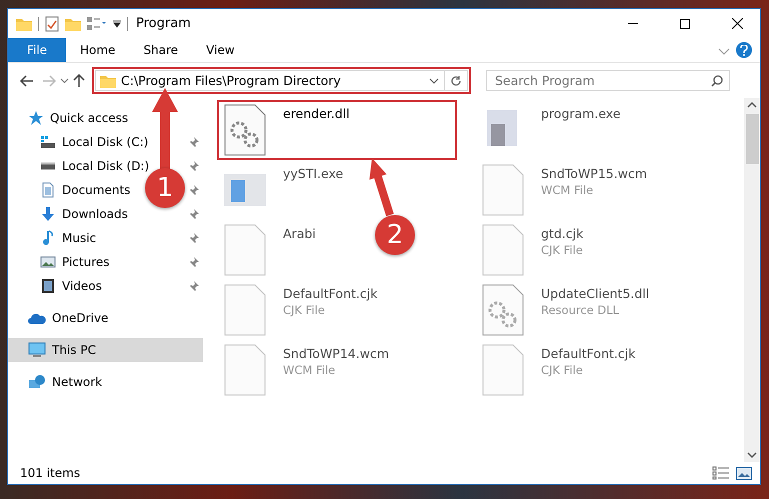 The height and width of the screenshot is (499, 769). What do you see at coordinates (98, 50) in the screenshot?
I see `ribbon-tab: Home` at bounding box center [98, 50].